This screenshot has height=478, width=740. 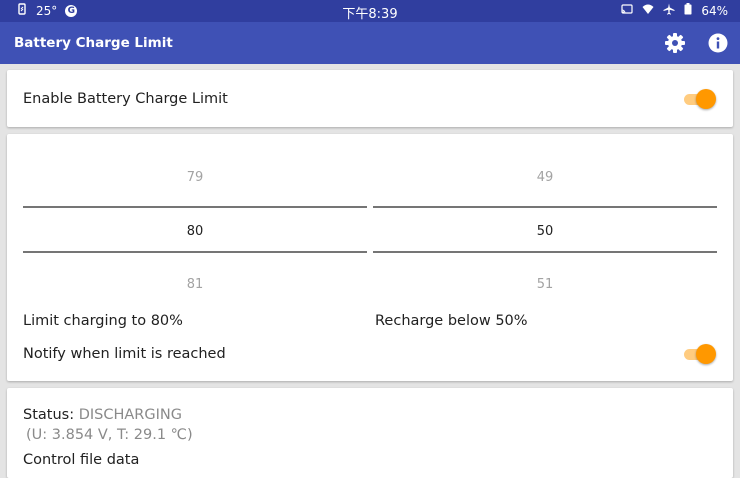 I want to click on battery-percent-text: 64%, so click(x=714, y=10).